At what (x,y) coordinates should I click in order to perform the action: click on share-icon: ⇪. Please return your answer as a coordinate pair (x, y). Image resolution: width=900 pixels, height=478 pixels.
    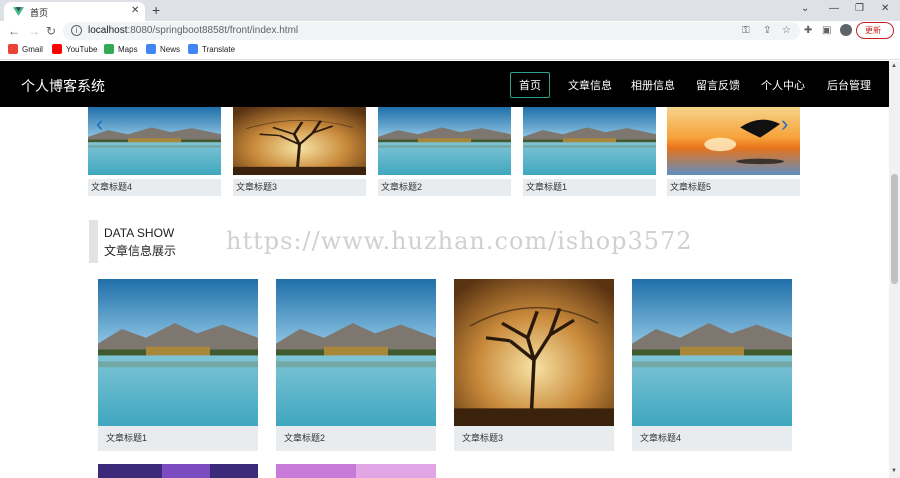
    Looking at the image, I should click on (767, 31).